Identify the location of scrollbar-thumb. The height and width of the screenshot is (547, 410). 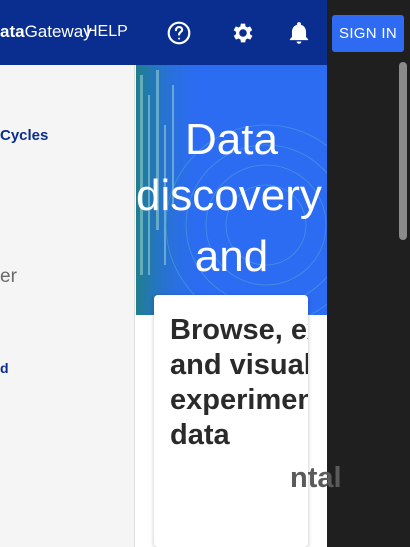
(403, 151).